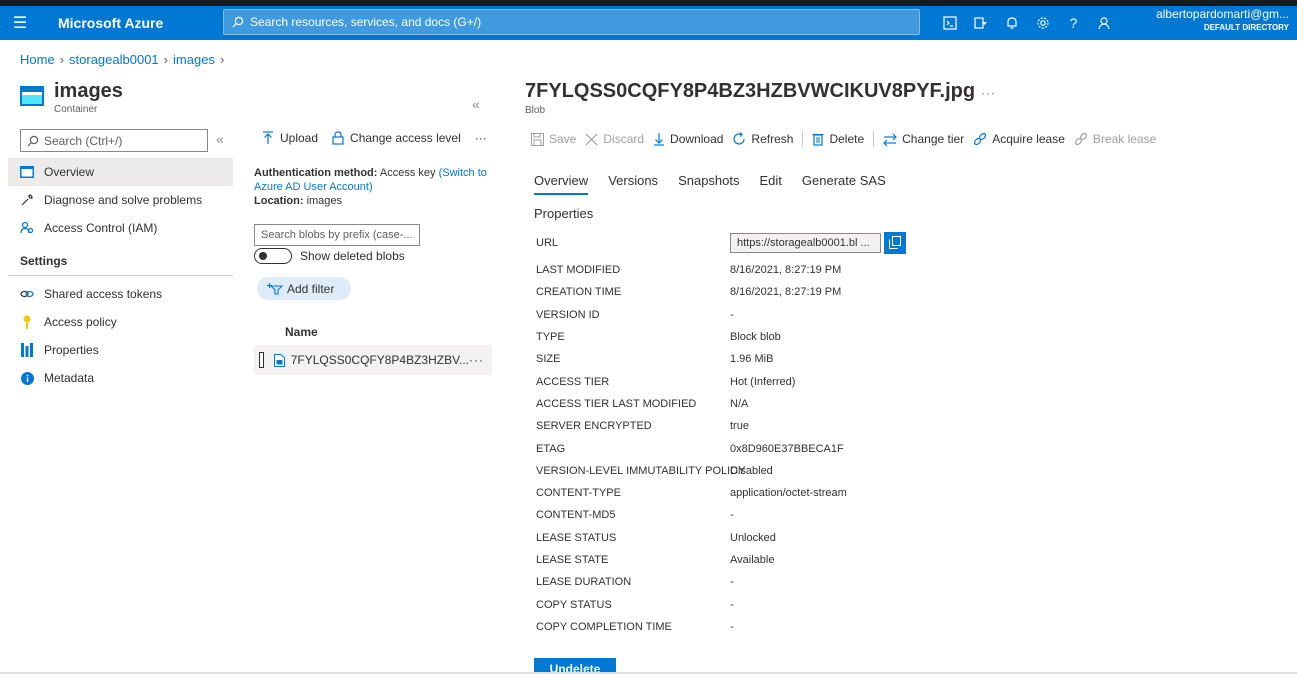 The image size is (1297, 674). Describe the element at coordinates (572, 560) in the screenshot. I see `property-key: LEASE STATE` at that location.